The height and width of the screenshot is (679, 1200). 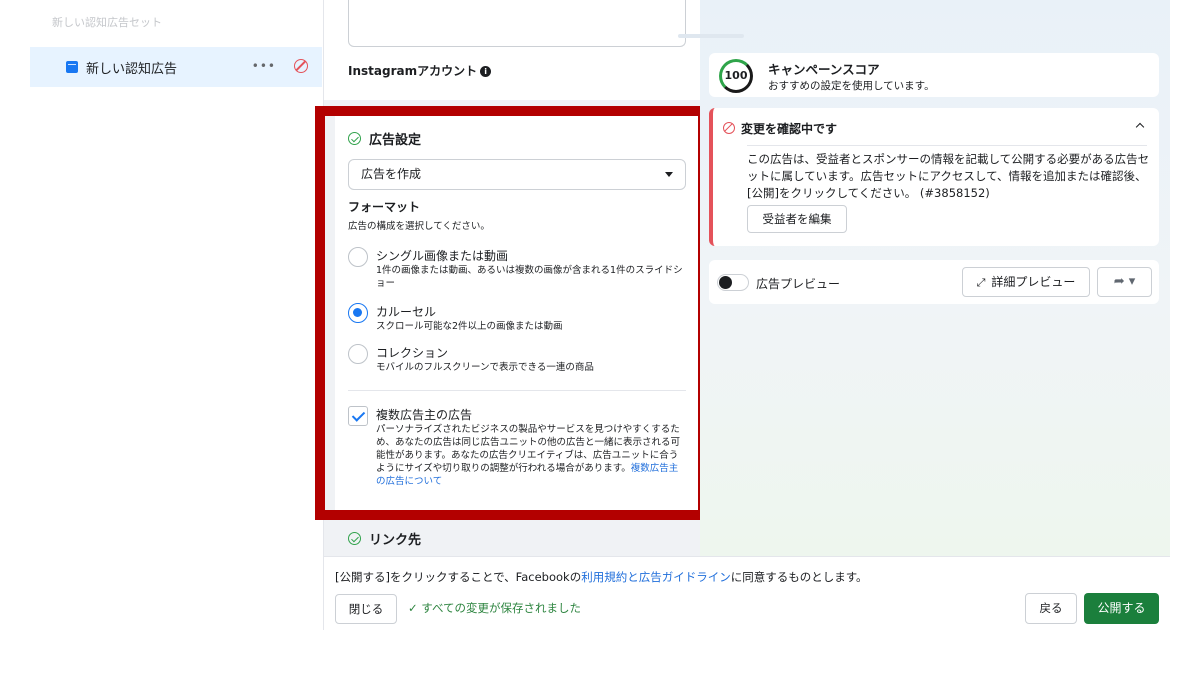 I want to click on sidebar-item-ad: 新しい認知広告 •••, so click(x=176, y=67).